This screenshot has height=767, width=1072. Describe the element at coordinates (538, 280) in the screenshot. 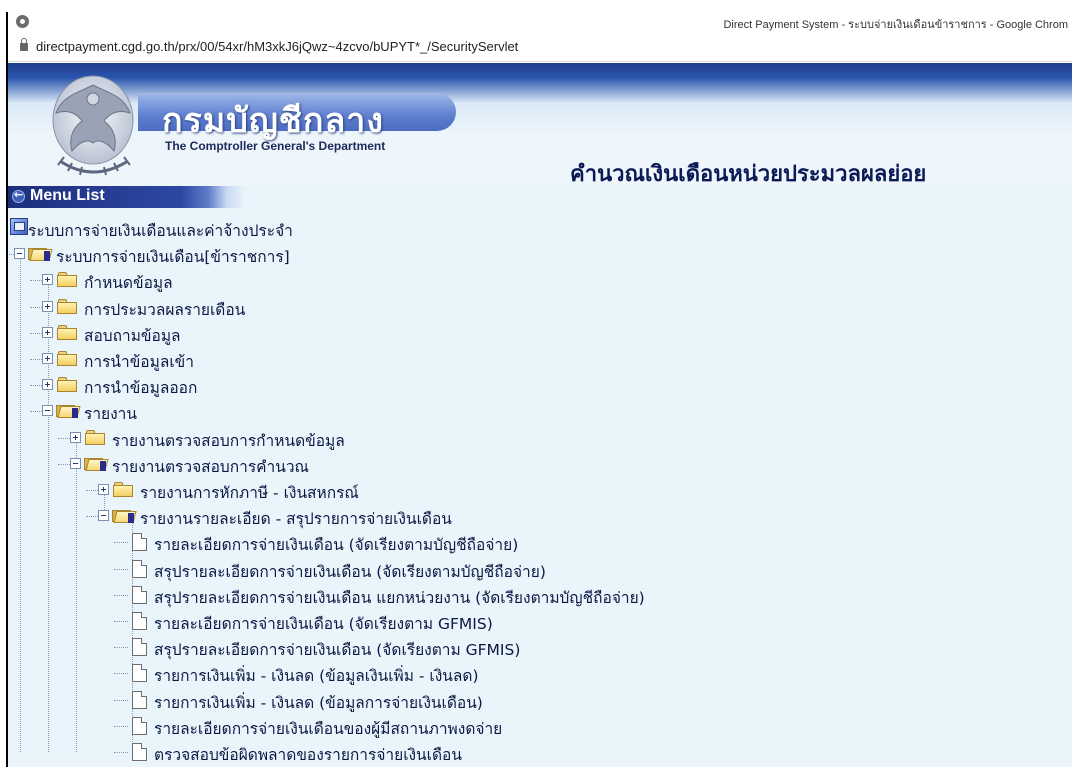

I see `tree-folder-item: กำหนดข้อมูล` at that location.